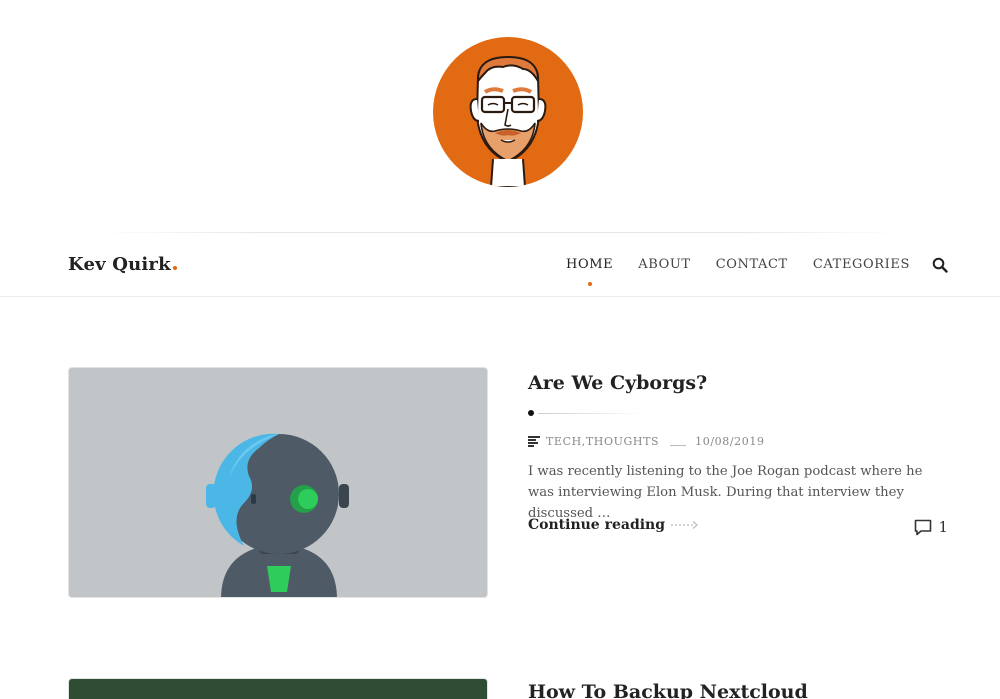 This screenshot has height=699, width=1000. Describe the element at coordinates (534, 441) in the screenshot. I see `category-icon` at that location.